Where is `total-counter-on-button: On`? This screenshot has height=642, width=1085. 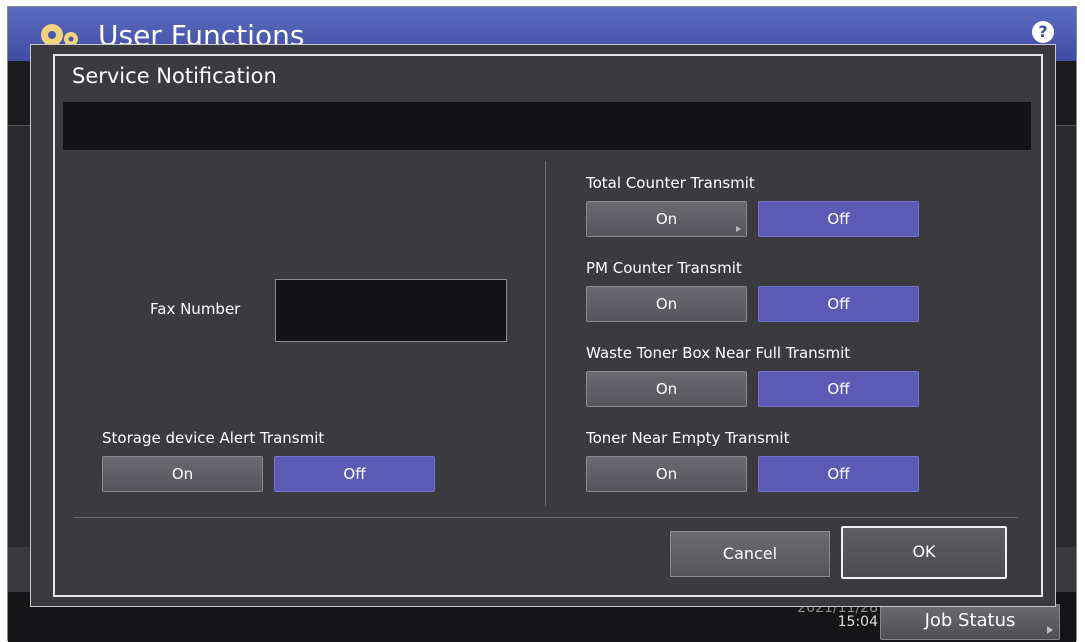 total-counter-on-button: On is located at coordinates (666, 219).